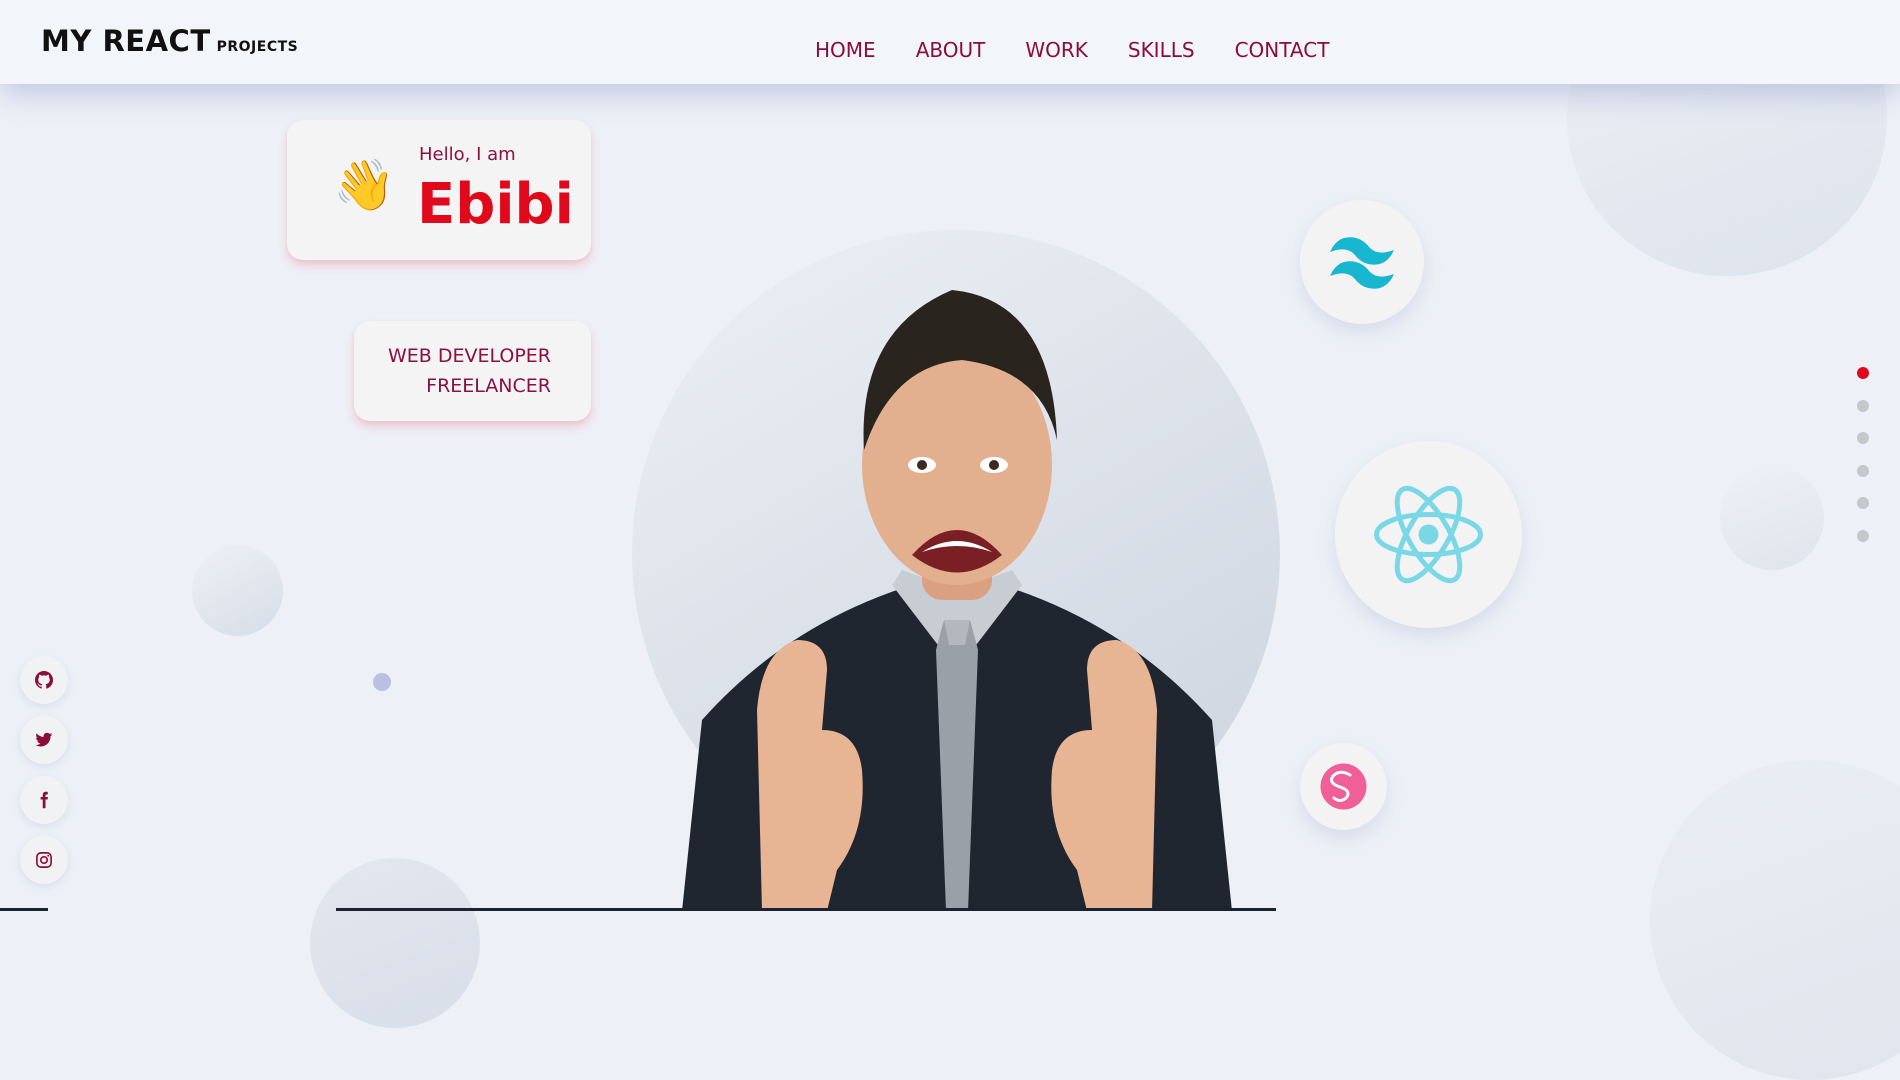 Image resolution: width=1900 pixels, height=1080 pixels. Describe the element at coordinates (467, 154) in the screenshot. I see `greeting-text: Hello, I am` at that location.